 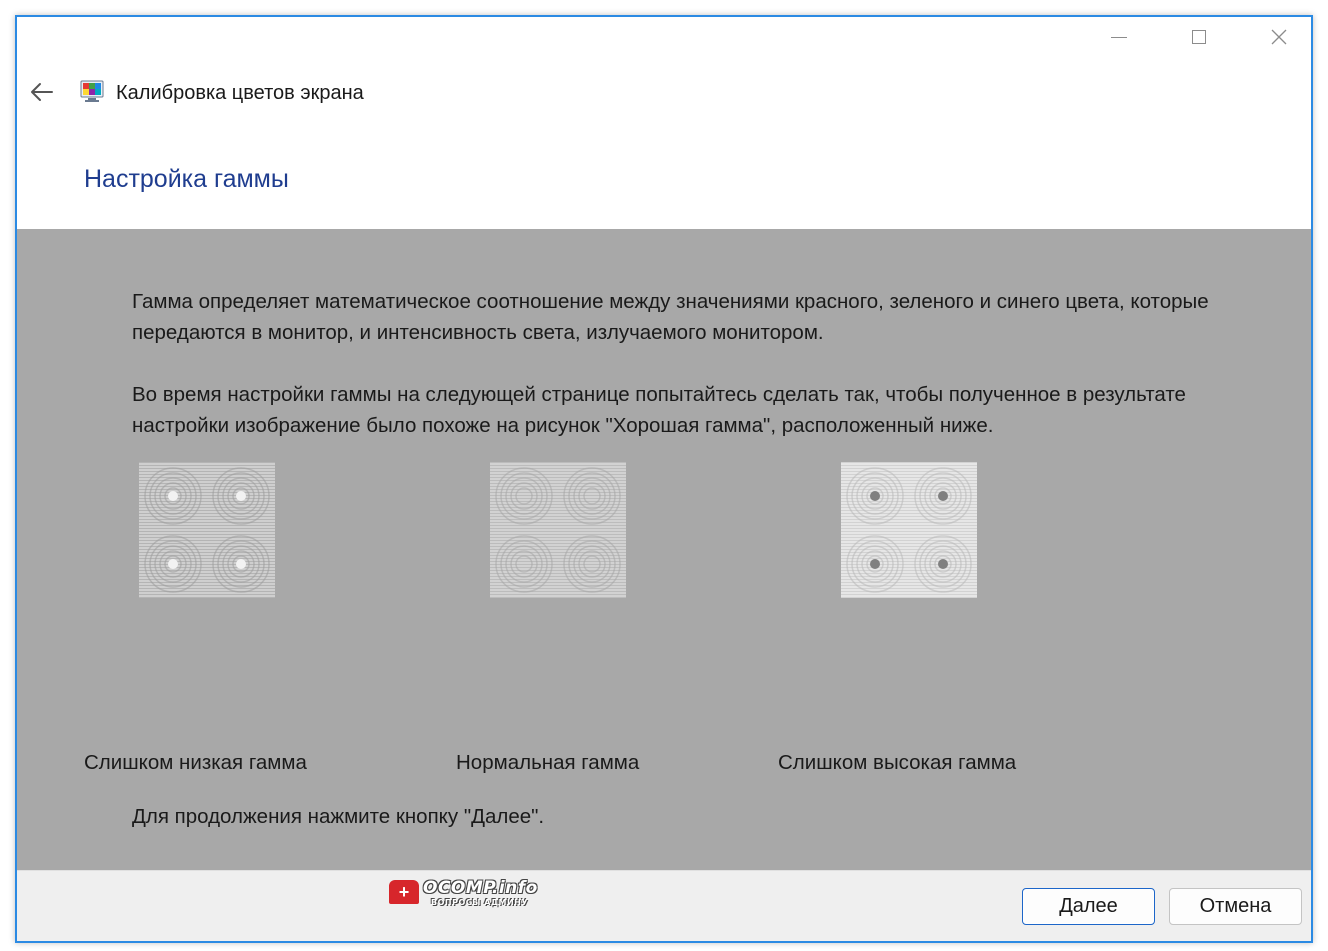 I want to click on gamma-sample-too-low, so click(x=207, y=530).